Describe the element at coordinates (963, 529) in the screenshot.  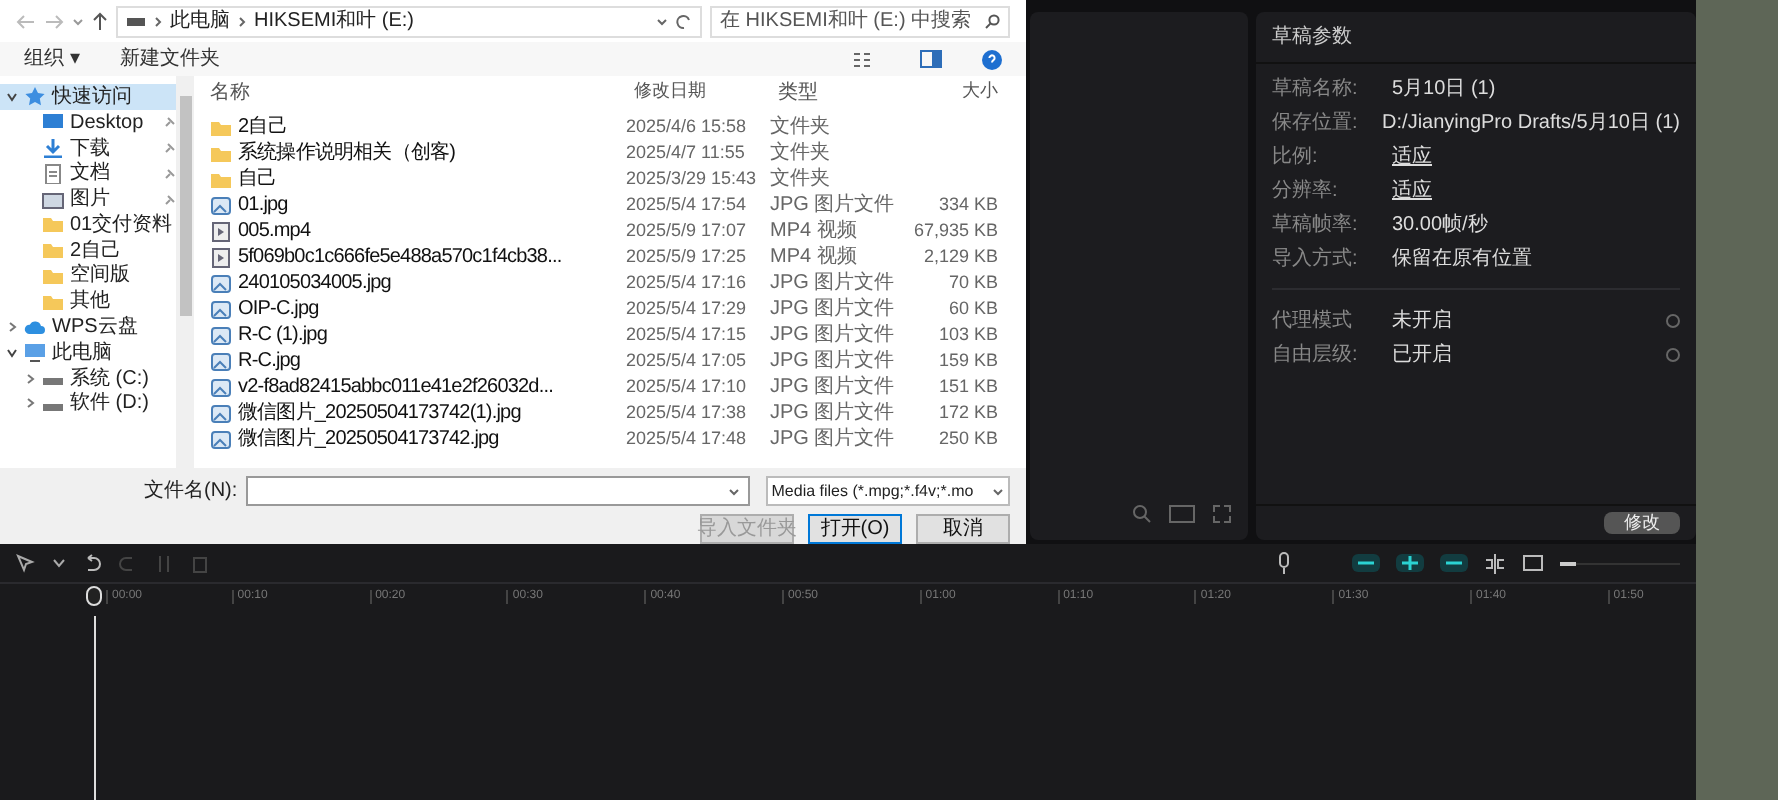
I see `dialog-button: 取消` at that location.